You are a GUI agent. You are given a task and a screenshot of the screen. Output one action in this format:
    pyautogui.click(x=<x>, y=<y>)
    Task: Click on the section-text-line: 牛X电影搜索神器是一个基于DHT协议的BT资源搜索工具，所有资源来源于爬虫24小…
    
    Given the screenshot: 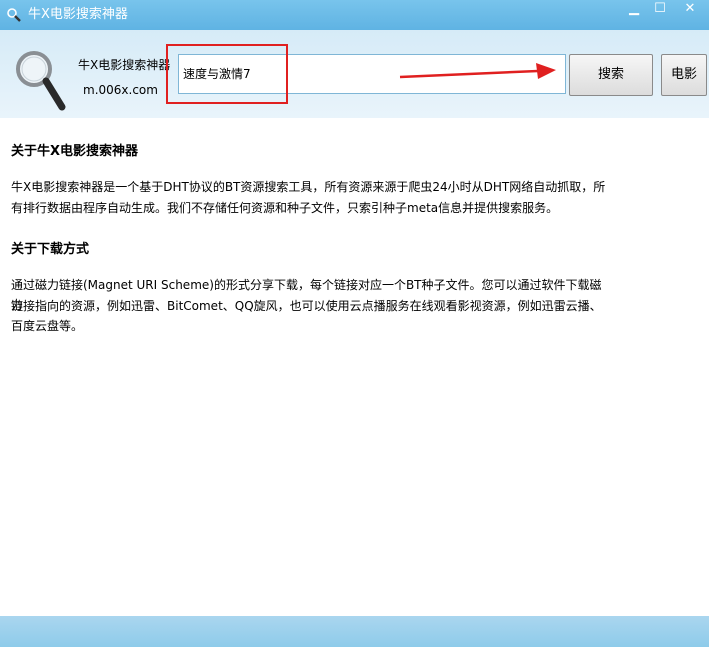 What is the action you would take?
    pyautogui.click(x=308, y=187)
    